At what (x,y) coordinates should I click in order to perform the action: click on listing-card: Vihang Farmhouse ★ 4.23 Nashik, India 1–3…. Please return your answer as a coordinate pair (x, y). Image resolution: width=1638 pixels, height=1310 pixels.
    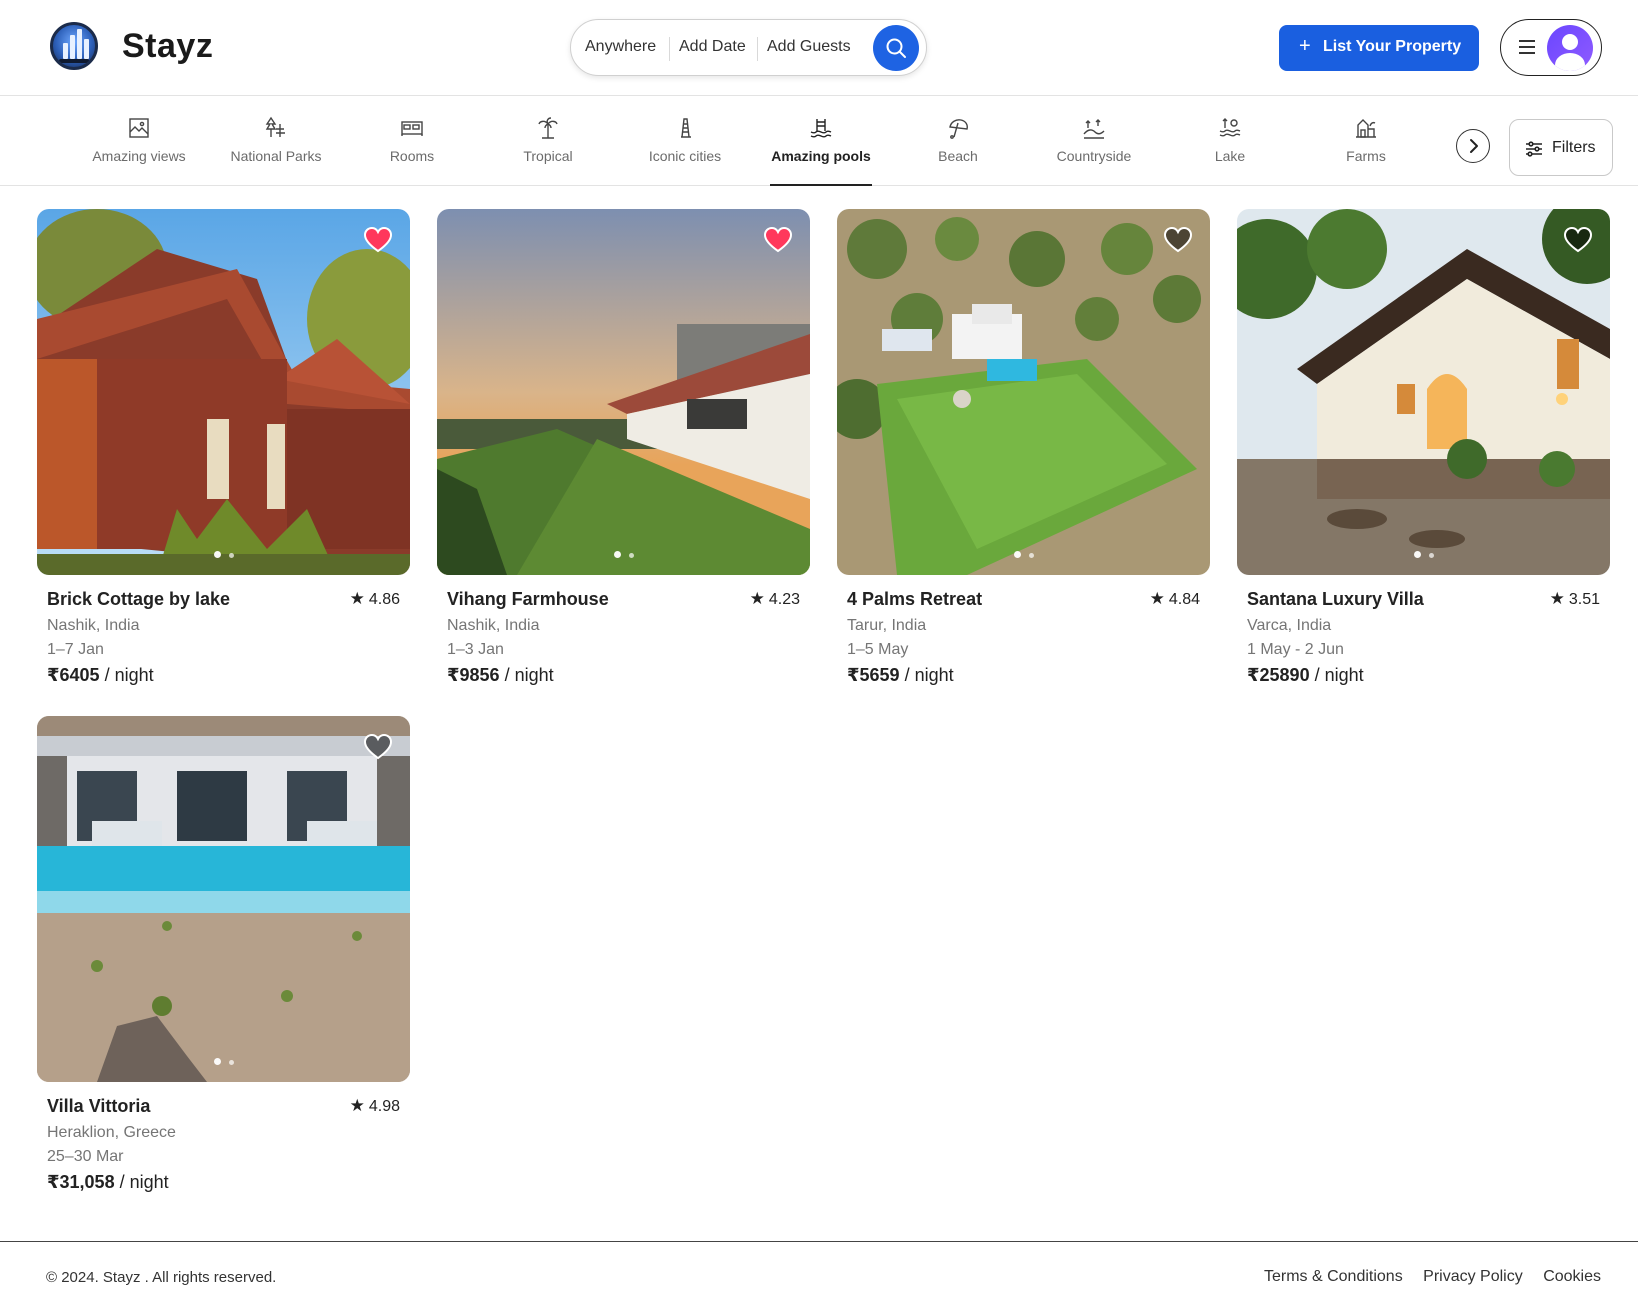
    Looking at the image, I should click on (623, 447).